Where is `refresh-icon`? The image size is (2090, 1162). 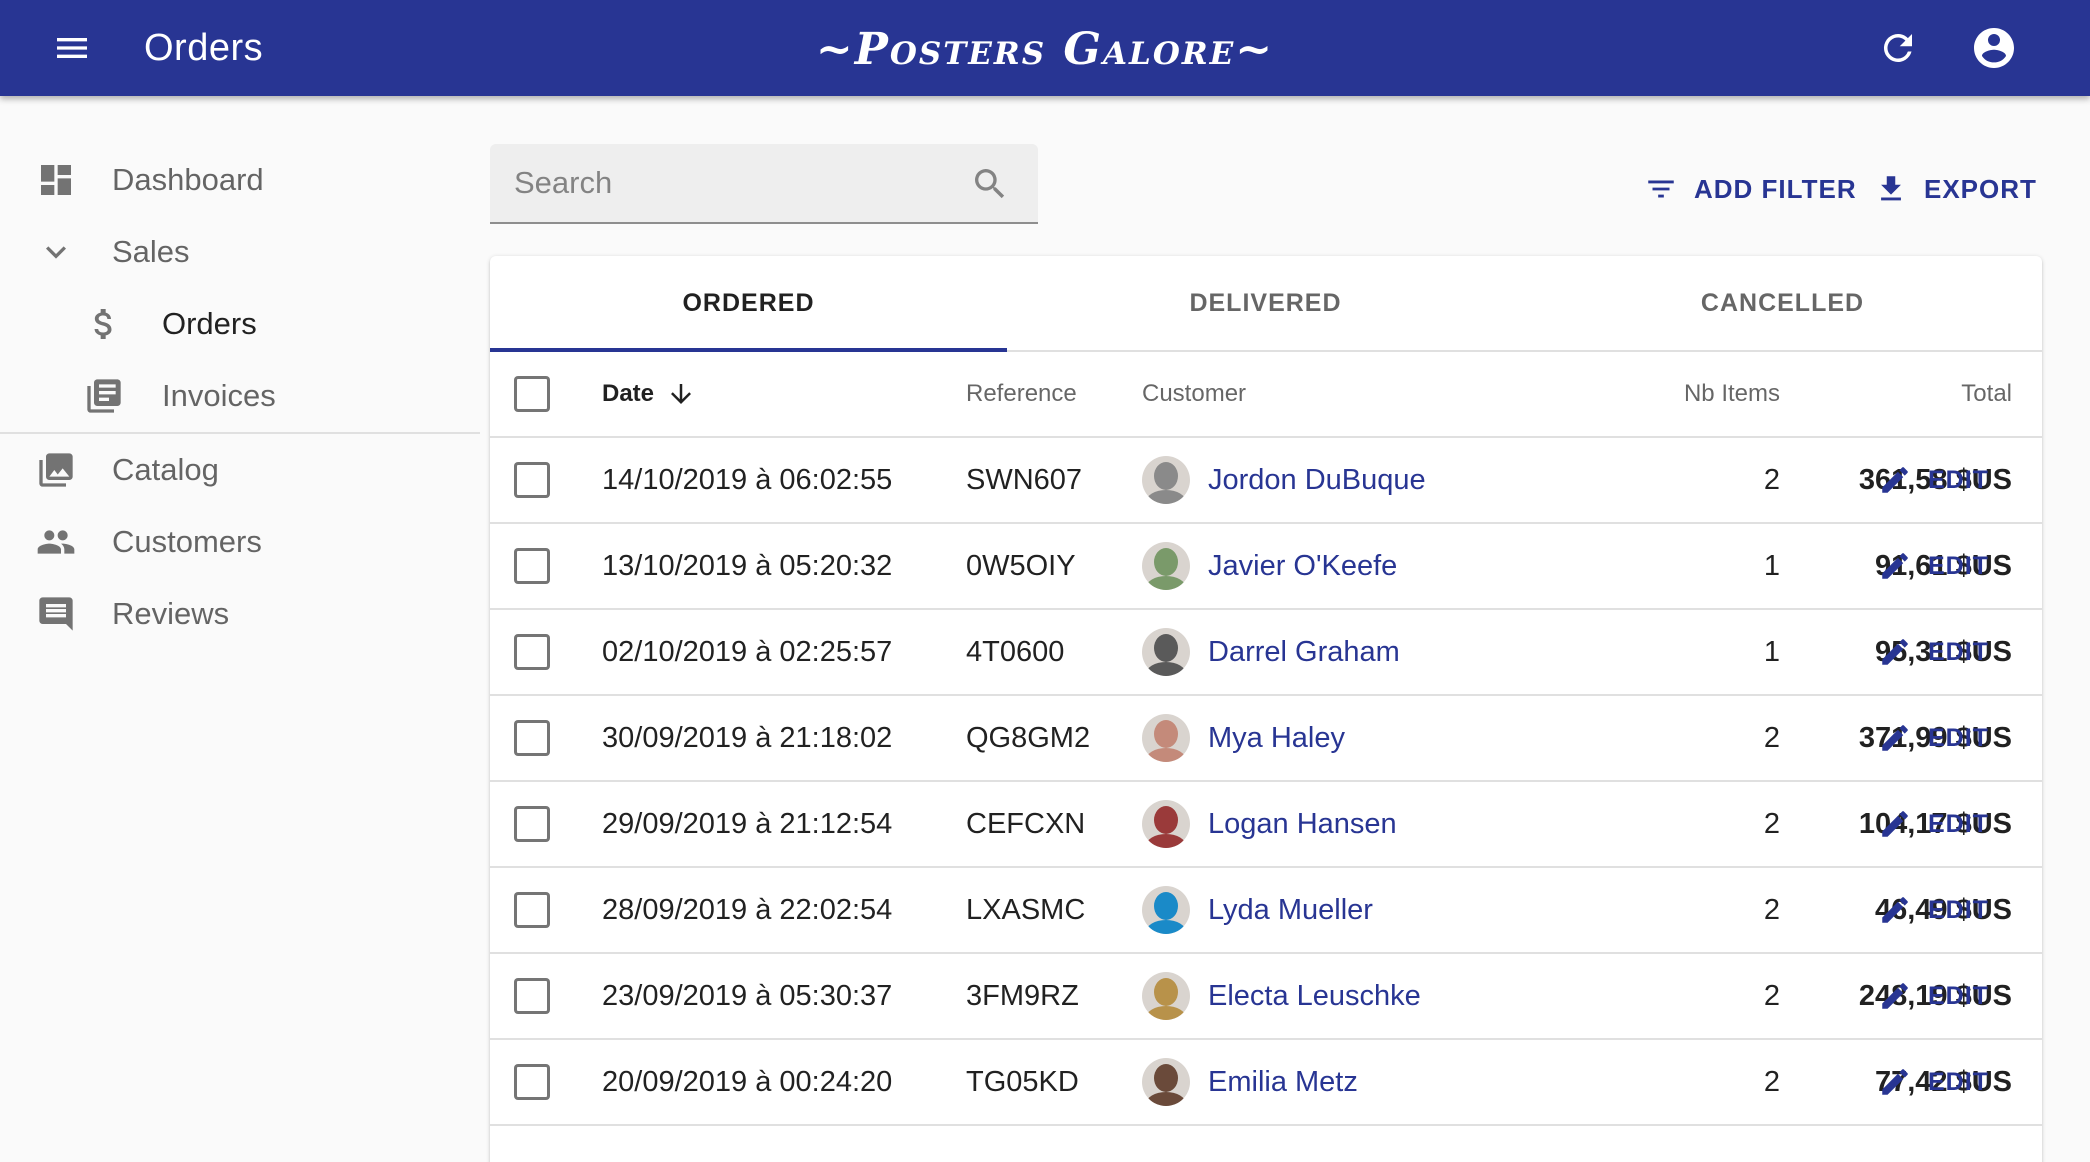
refresh-icon is located at coordinates (1897, 47).